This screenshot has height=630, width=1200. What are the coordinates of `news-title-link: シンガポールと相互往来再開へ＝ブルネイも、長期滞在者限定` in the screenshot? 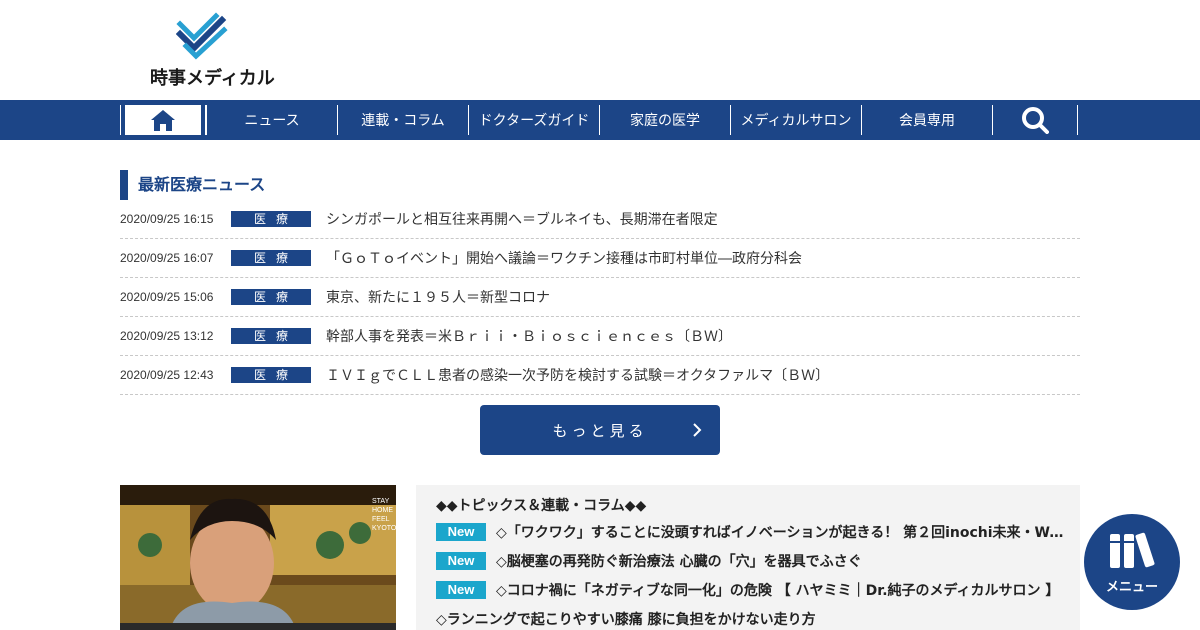 It's located at (522, 219).